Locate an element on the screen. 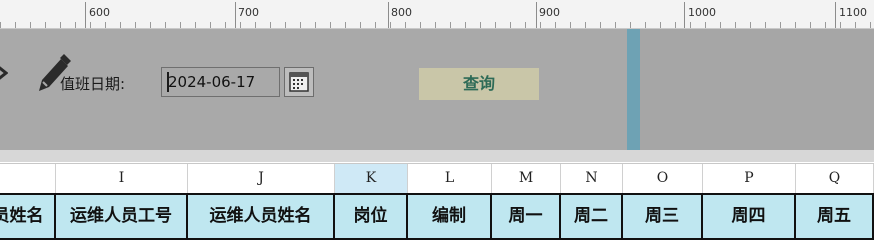  header-cell-friday: 周五 is located at coordinates (835, 216).